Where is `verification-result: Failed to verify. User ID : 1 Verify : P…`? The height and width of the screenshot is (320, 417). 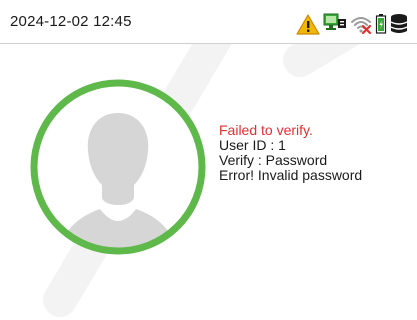
verification-result: Failed to verify. User ID : 1 Verify : P… is located at coordinates (290, 153).